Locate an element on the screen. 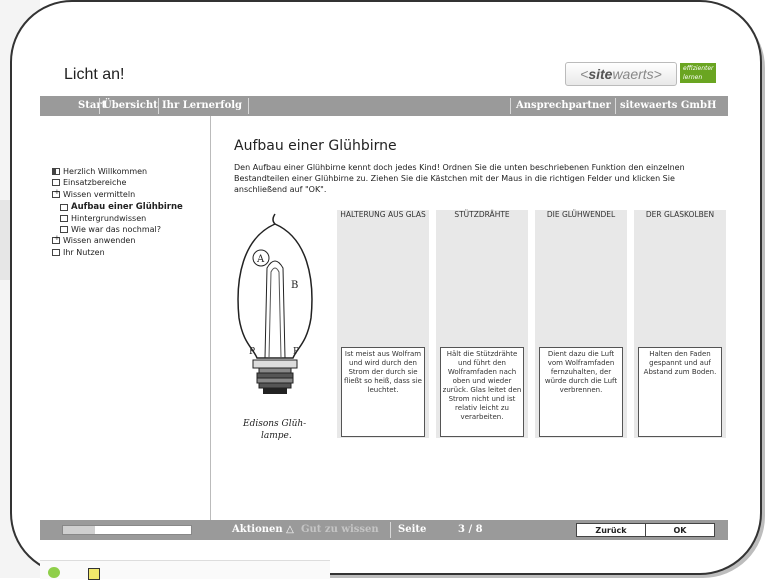 This screenshot has height=580, width=769. bulb-caption-line-1: Edisons Glüh- is located at coordinates (274, 424).